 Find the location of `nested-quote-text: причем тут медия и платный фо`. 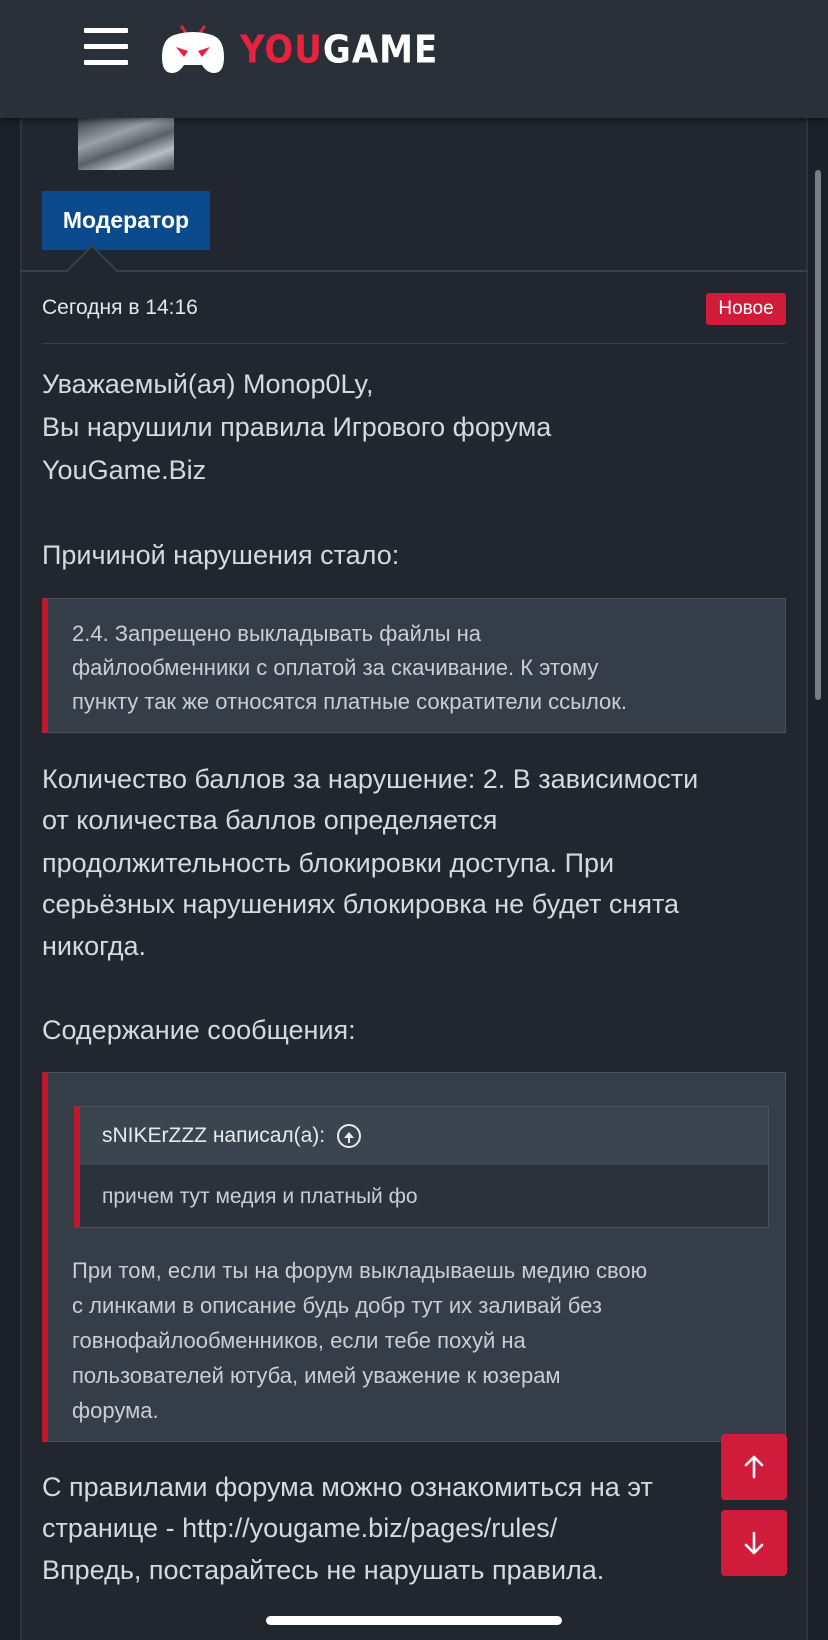

nested-quote-text: причем тут медия и платный фо is located at coordinates (260, 1196).